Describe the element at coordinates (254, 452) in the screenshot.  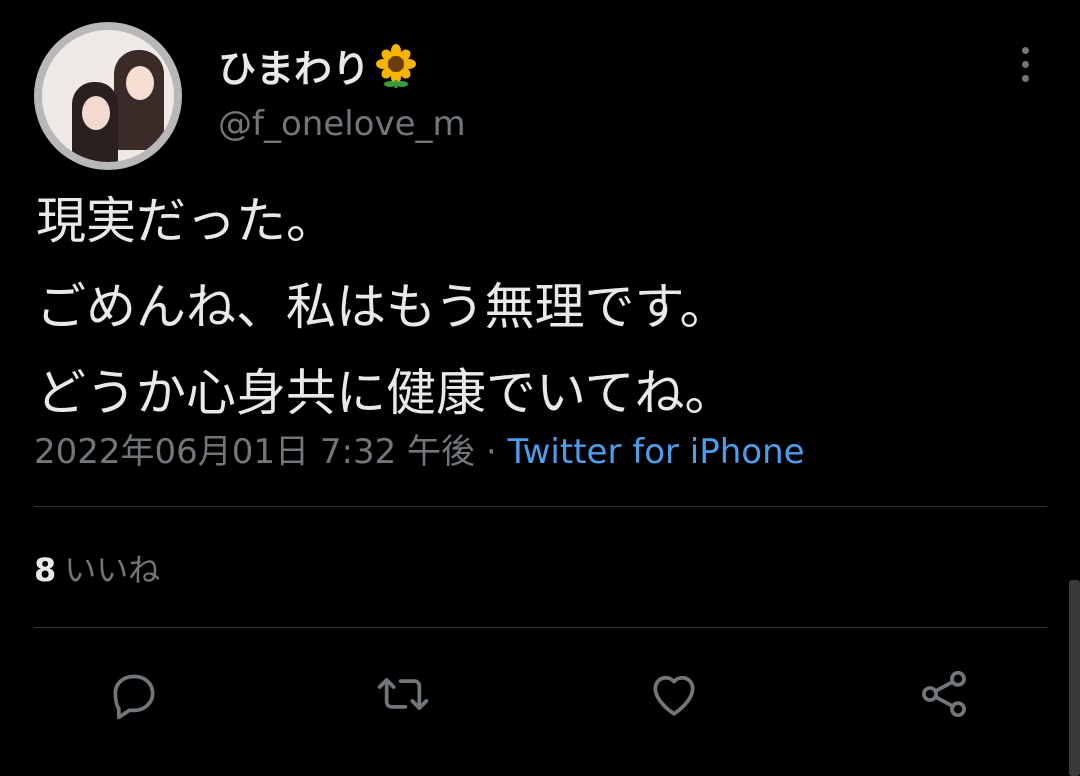
I see `timestamp: 2022年06月01日 7:32 午後` at that location.